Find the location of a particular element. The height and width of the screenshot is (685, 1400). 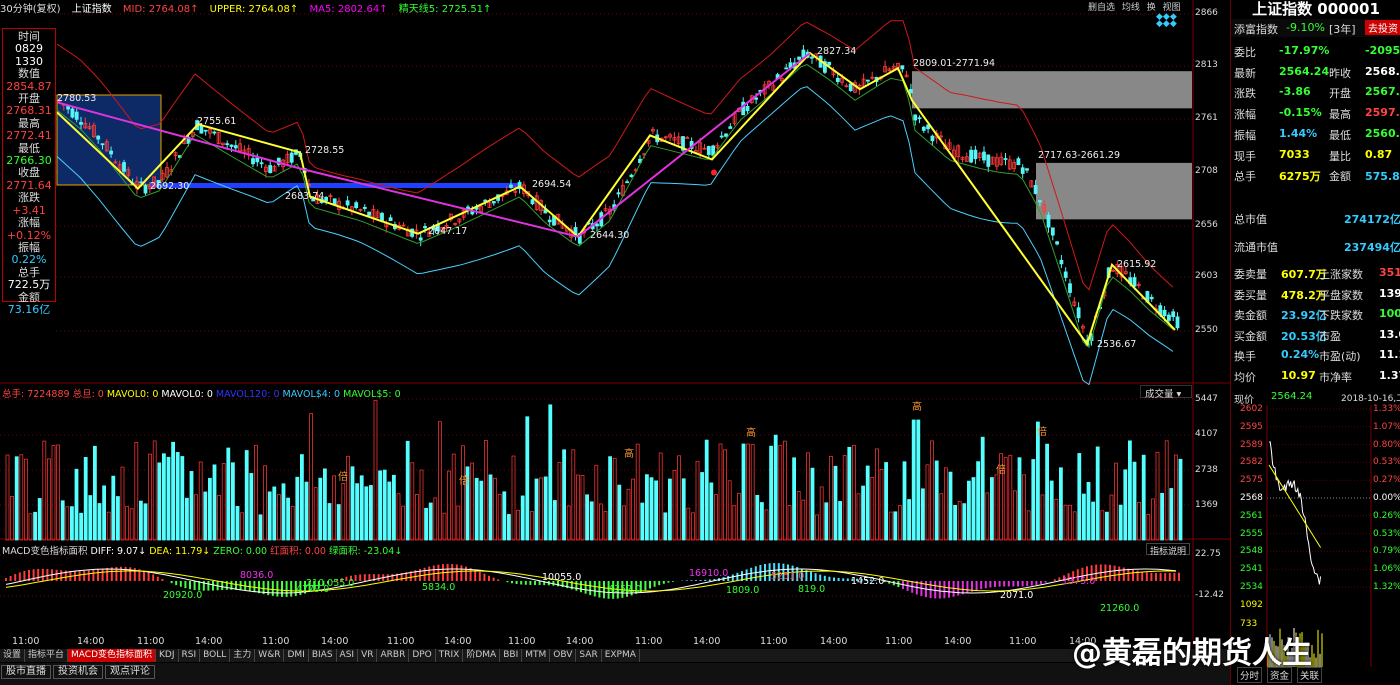

indicator-tab: DPO is located at coordinates (422, 655).